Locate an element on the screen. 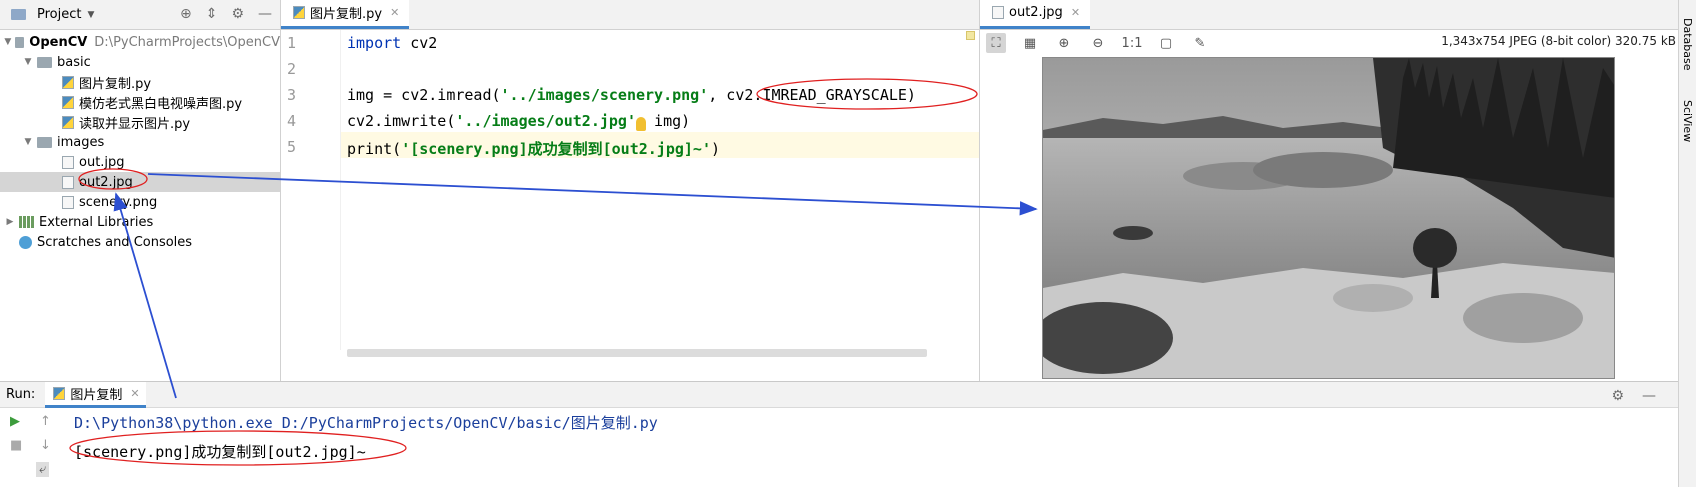 The image size is (1696, 487). run-tab: 图片复制 ✕ is located at coordinates (95, 394).